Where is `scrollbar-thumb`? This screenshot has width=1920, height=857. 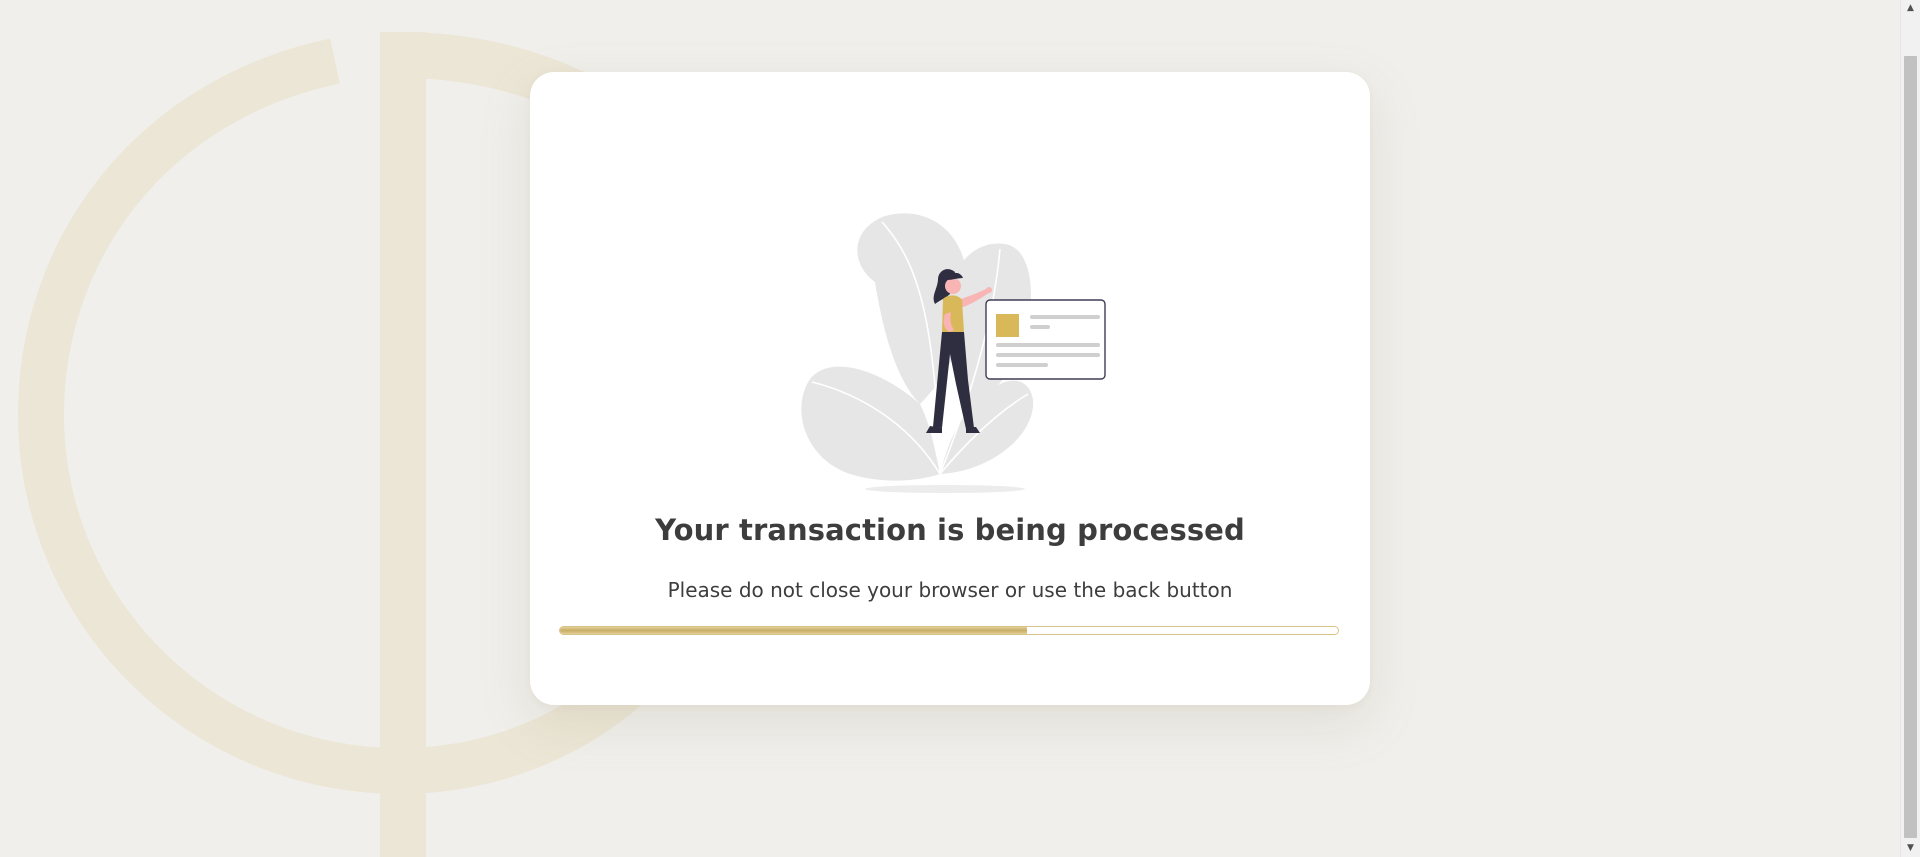
scrollbar-thumb is located at coordinates (1910, 447).